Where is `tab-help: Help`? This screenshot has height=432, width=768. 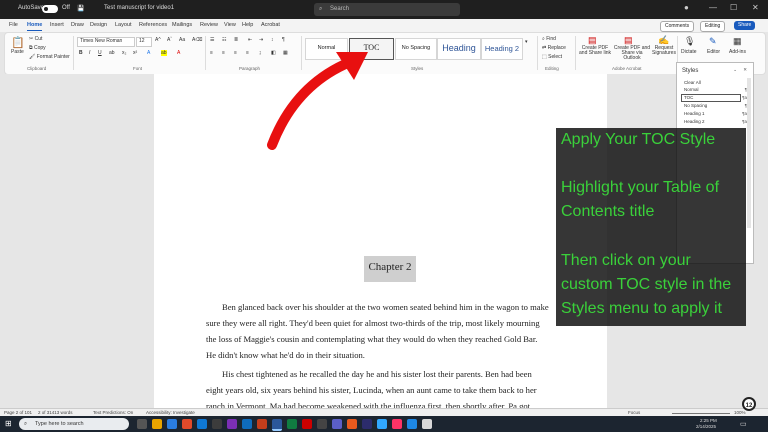
tab-help: Help is located at coordinates (247, 25).